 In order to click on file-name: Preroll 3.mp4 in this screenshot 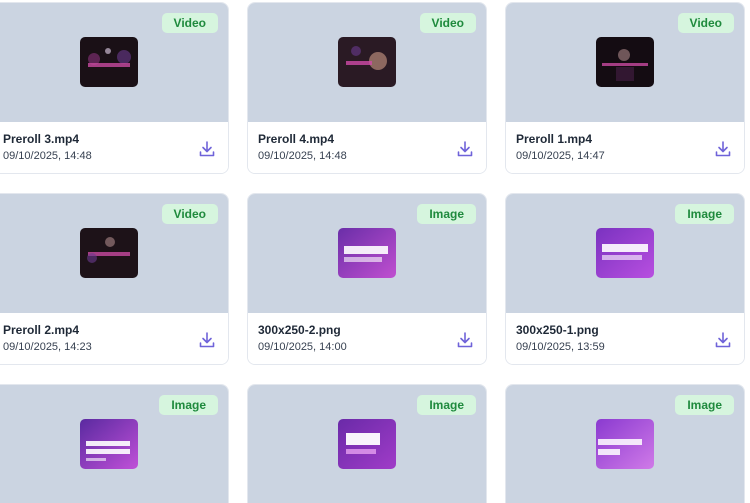, I will do `click(41, 139)`.